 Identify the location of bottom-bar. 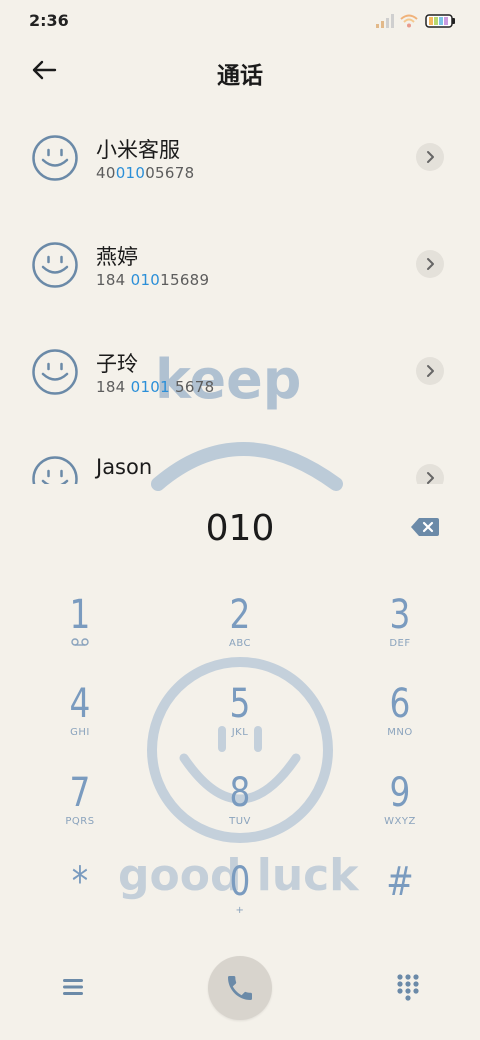
(240, 990).